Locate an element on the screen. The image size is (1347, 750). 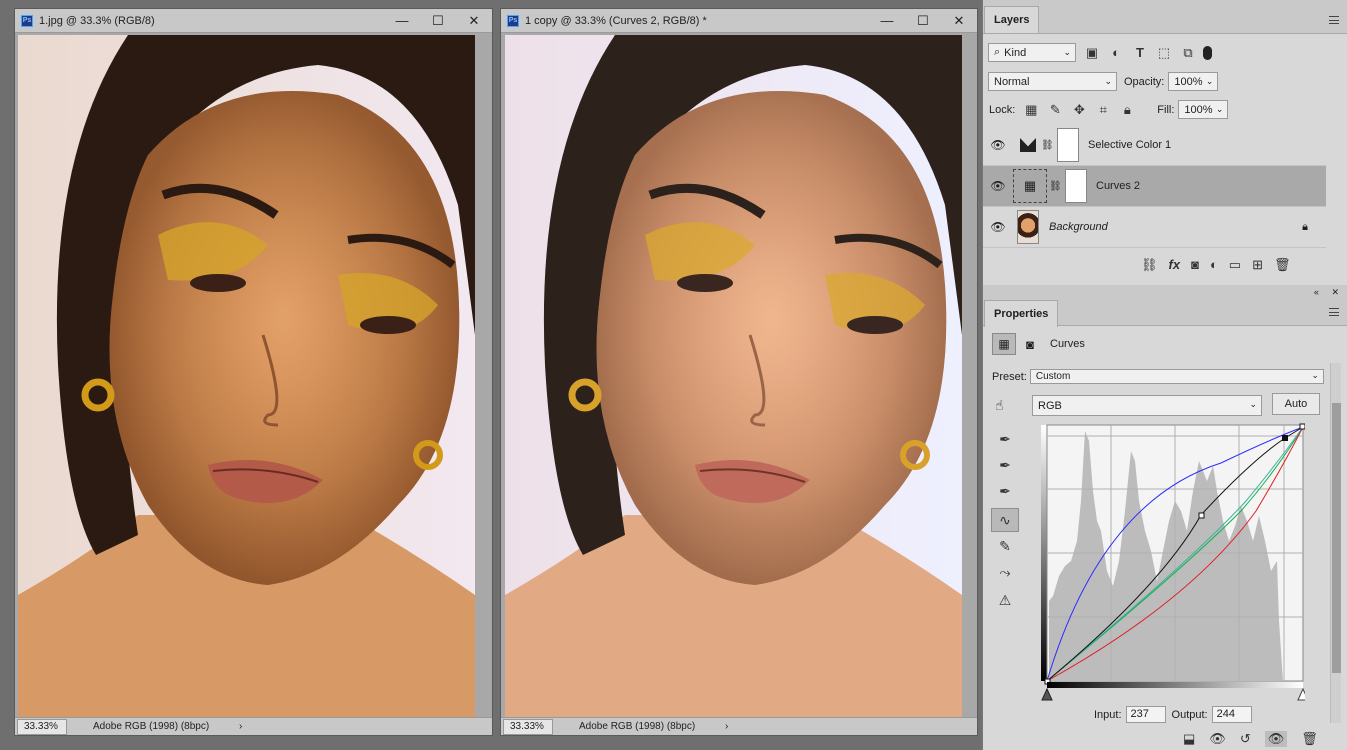
type-filter-icon: T is located at coordinates (1140, 52).